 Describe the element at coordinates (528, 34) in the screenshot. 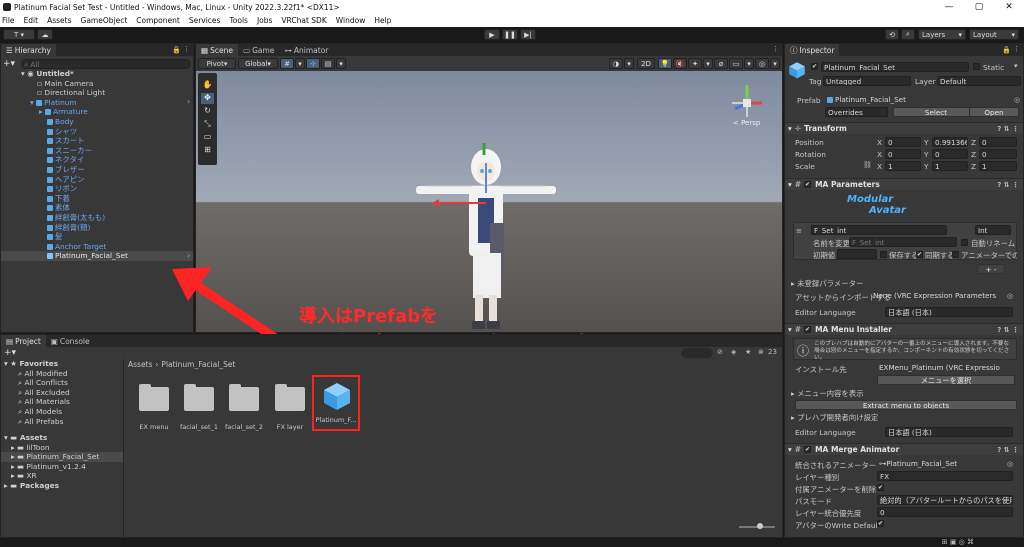

I see `step-button: ▶|` at that location.